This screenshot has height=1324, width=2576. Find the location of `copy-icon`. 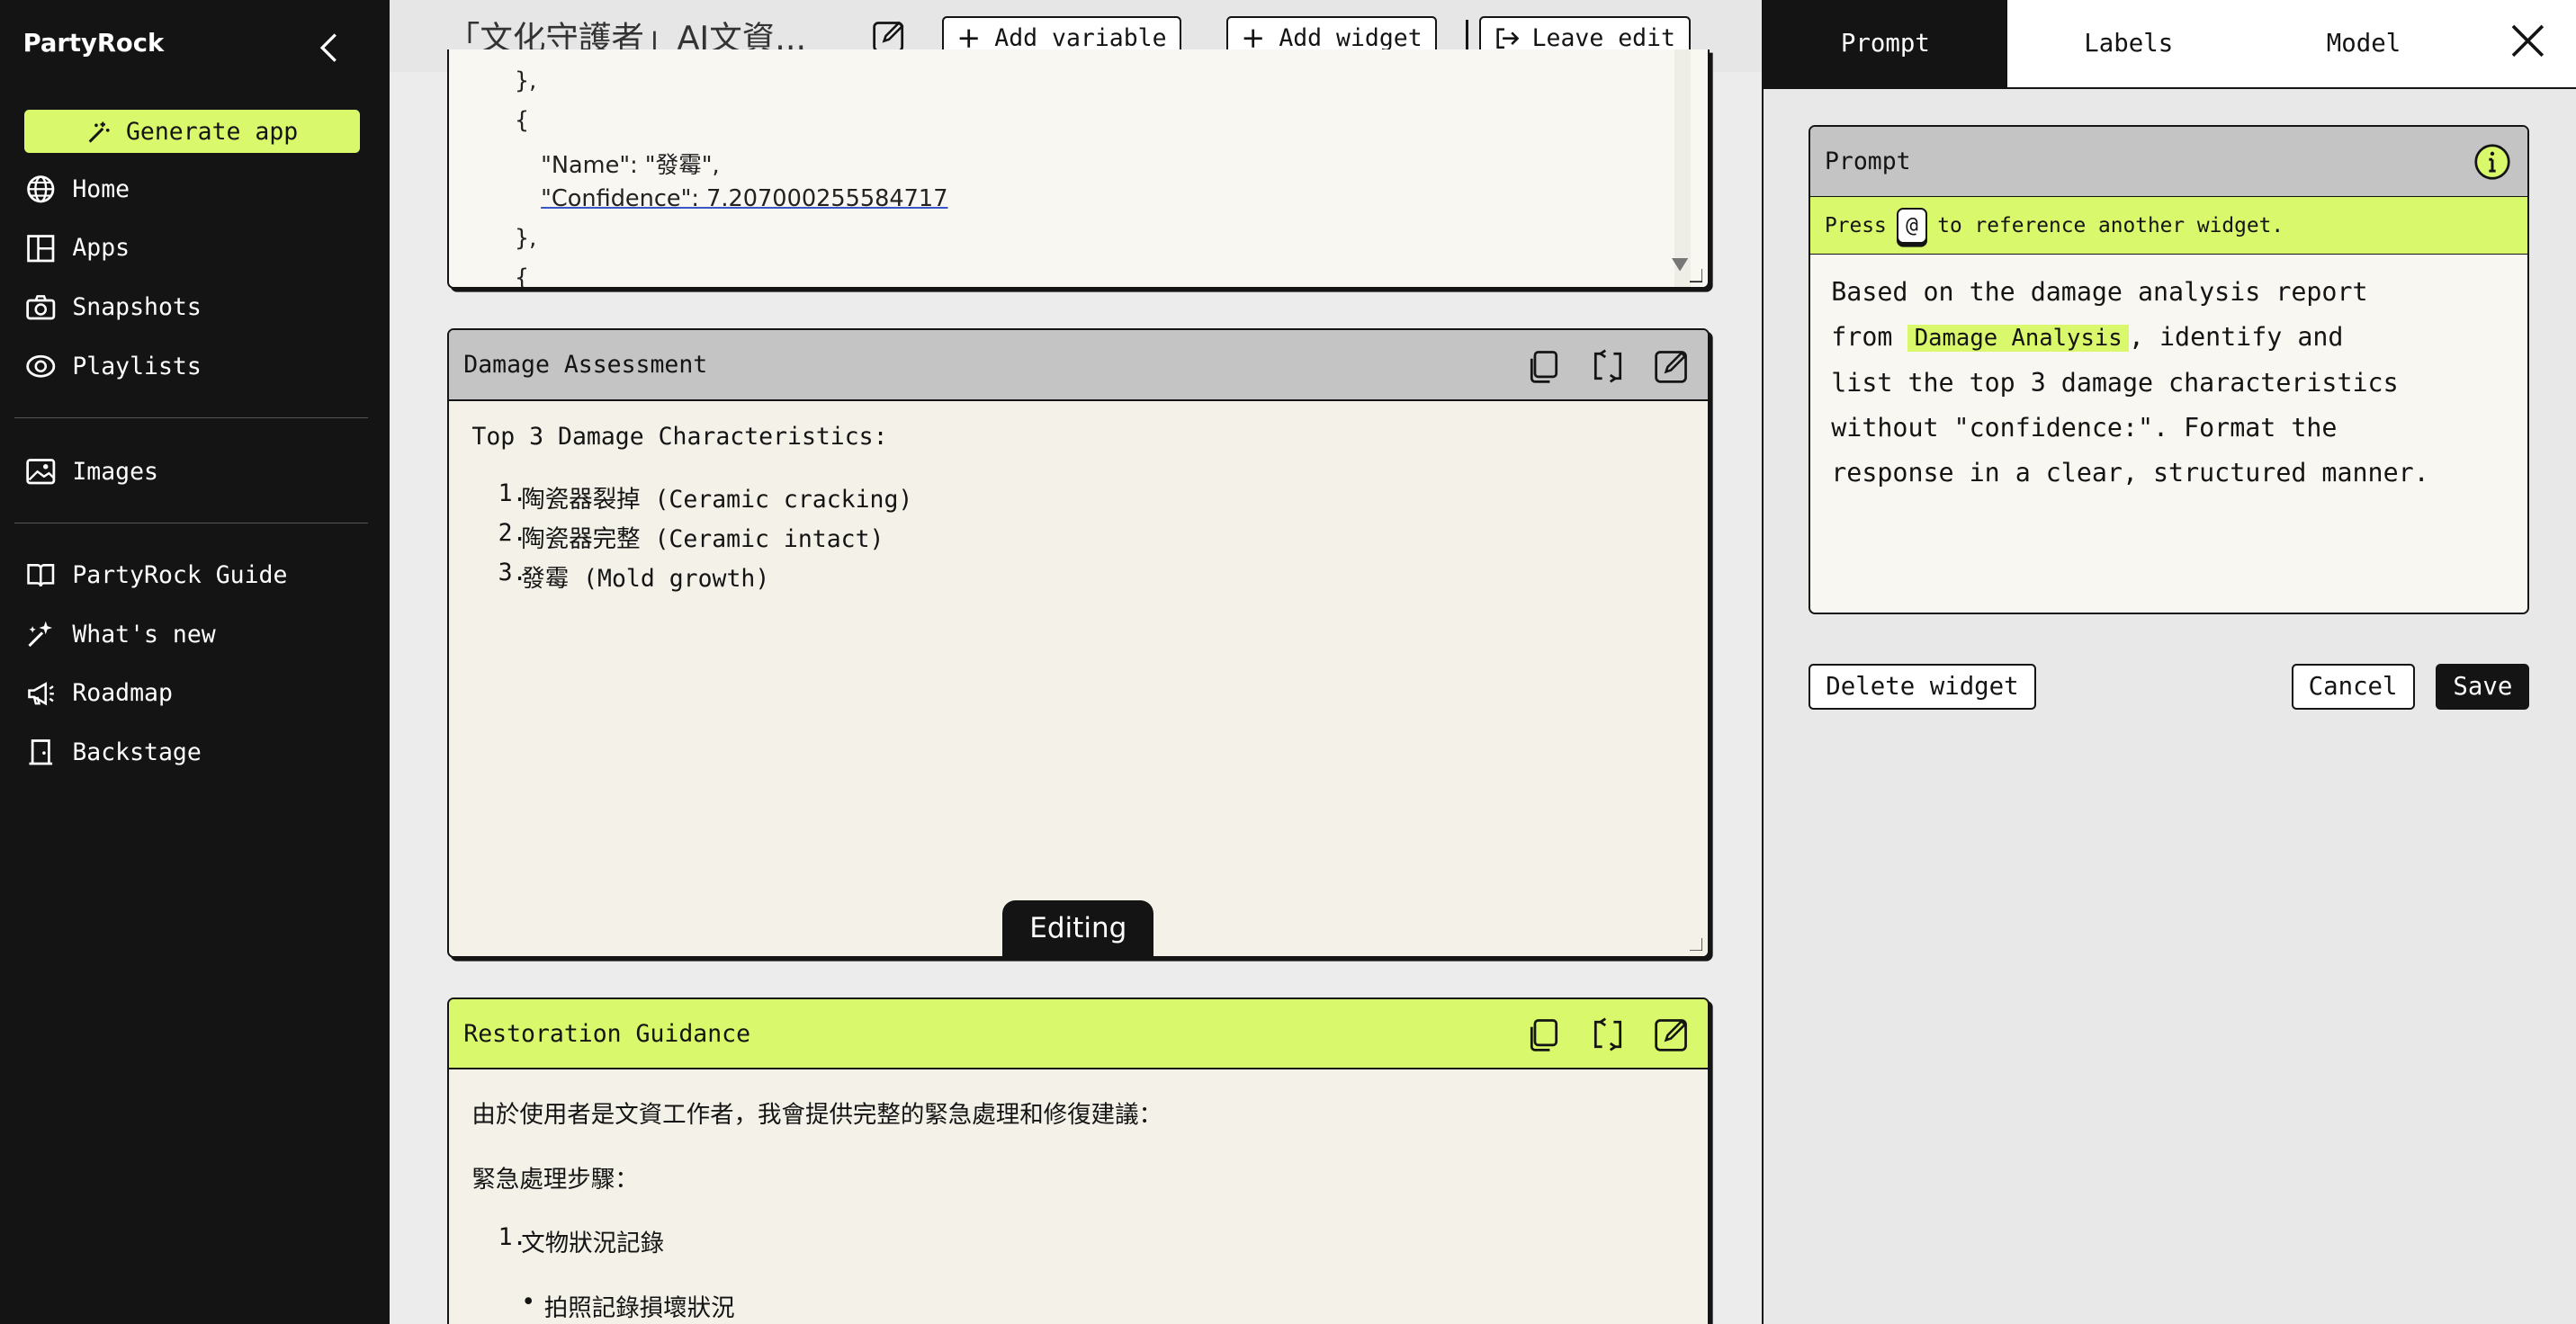

copy-icon is located at coordinates (1544, 1035).